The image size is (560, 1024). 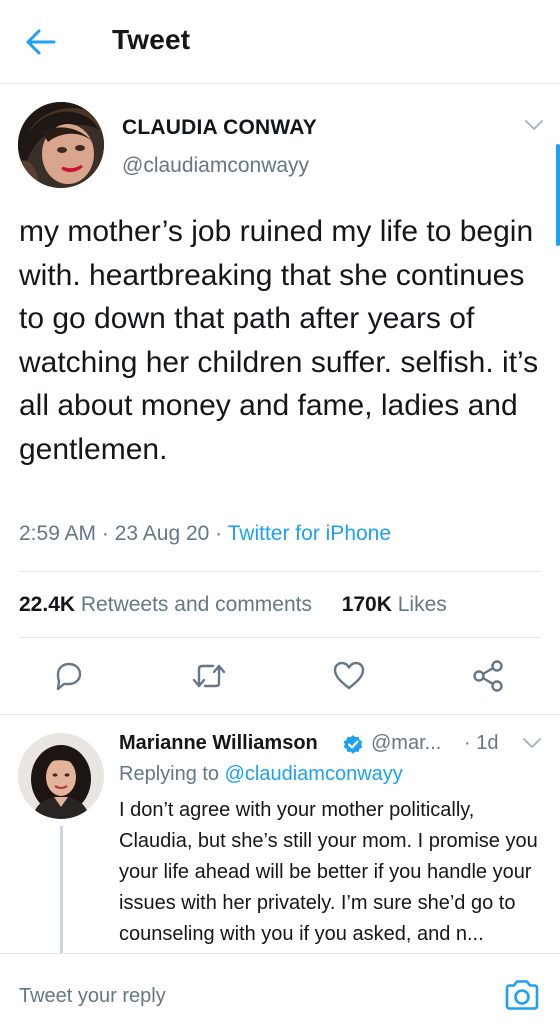 I want to click on reply-author-avatar, so click(x=61, y=776).